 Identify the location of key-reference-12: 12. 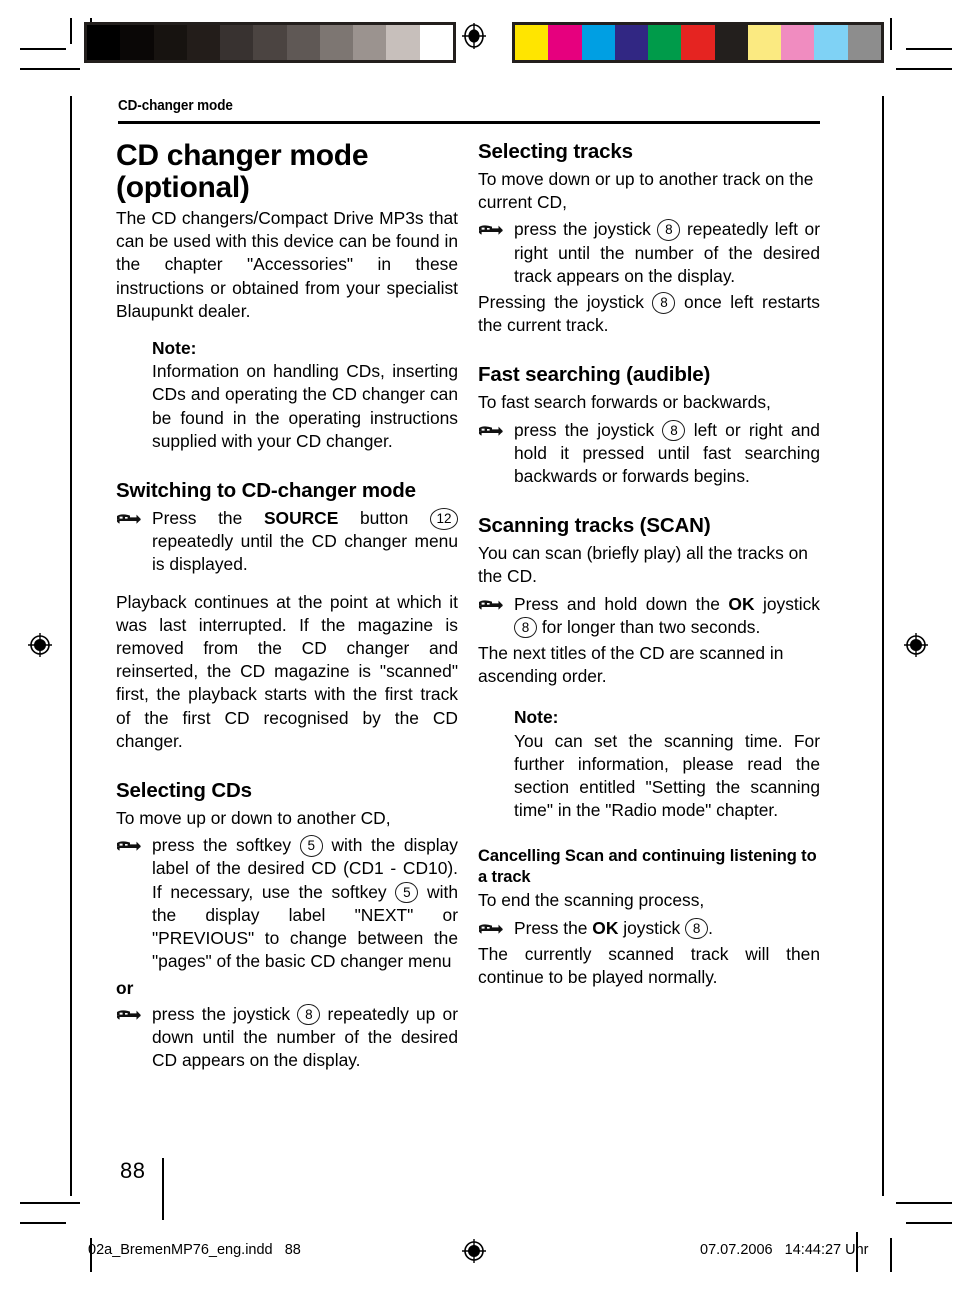
(444, 519).